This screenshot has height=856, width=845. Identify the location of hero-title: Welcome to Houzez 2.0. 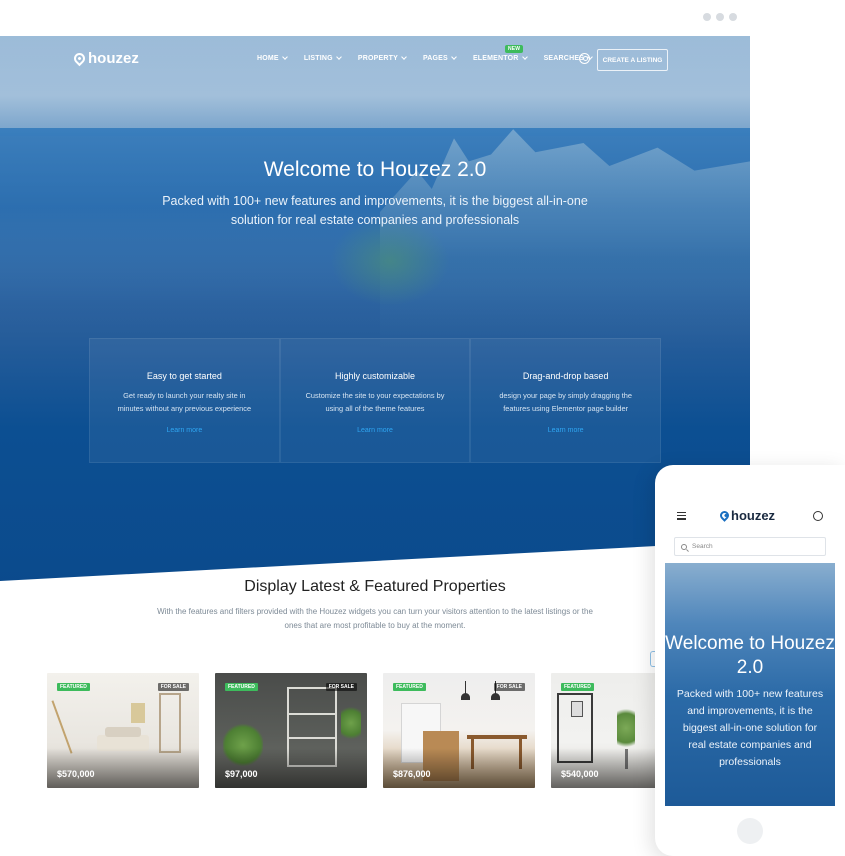
(375, 169).